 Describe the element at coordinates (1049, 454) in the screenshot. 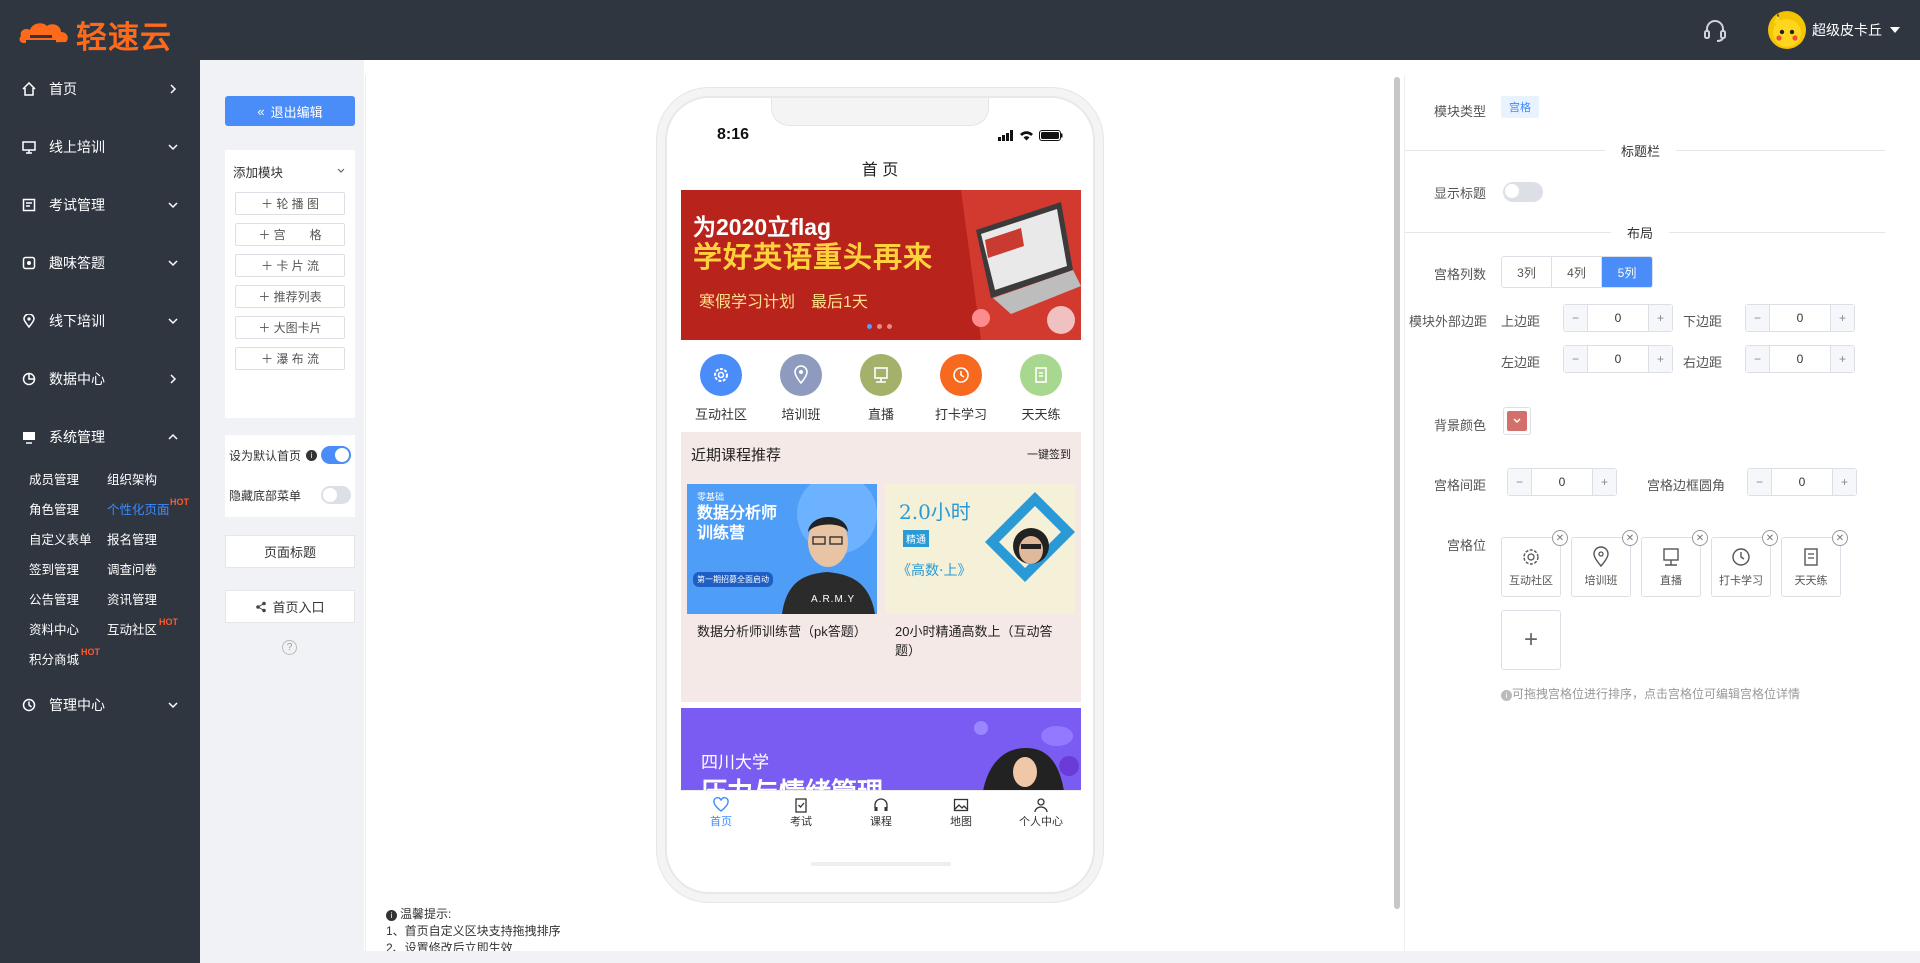

I see `one-click-checkin-link: 一键签到` at that location.